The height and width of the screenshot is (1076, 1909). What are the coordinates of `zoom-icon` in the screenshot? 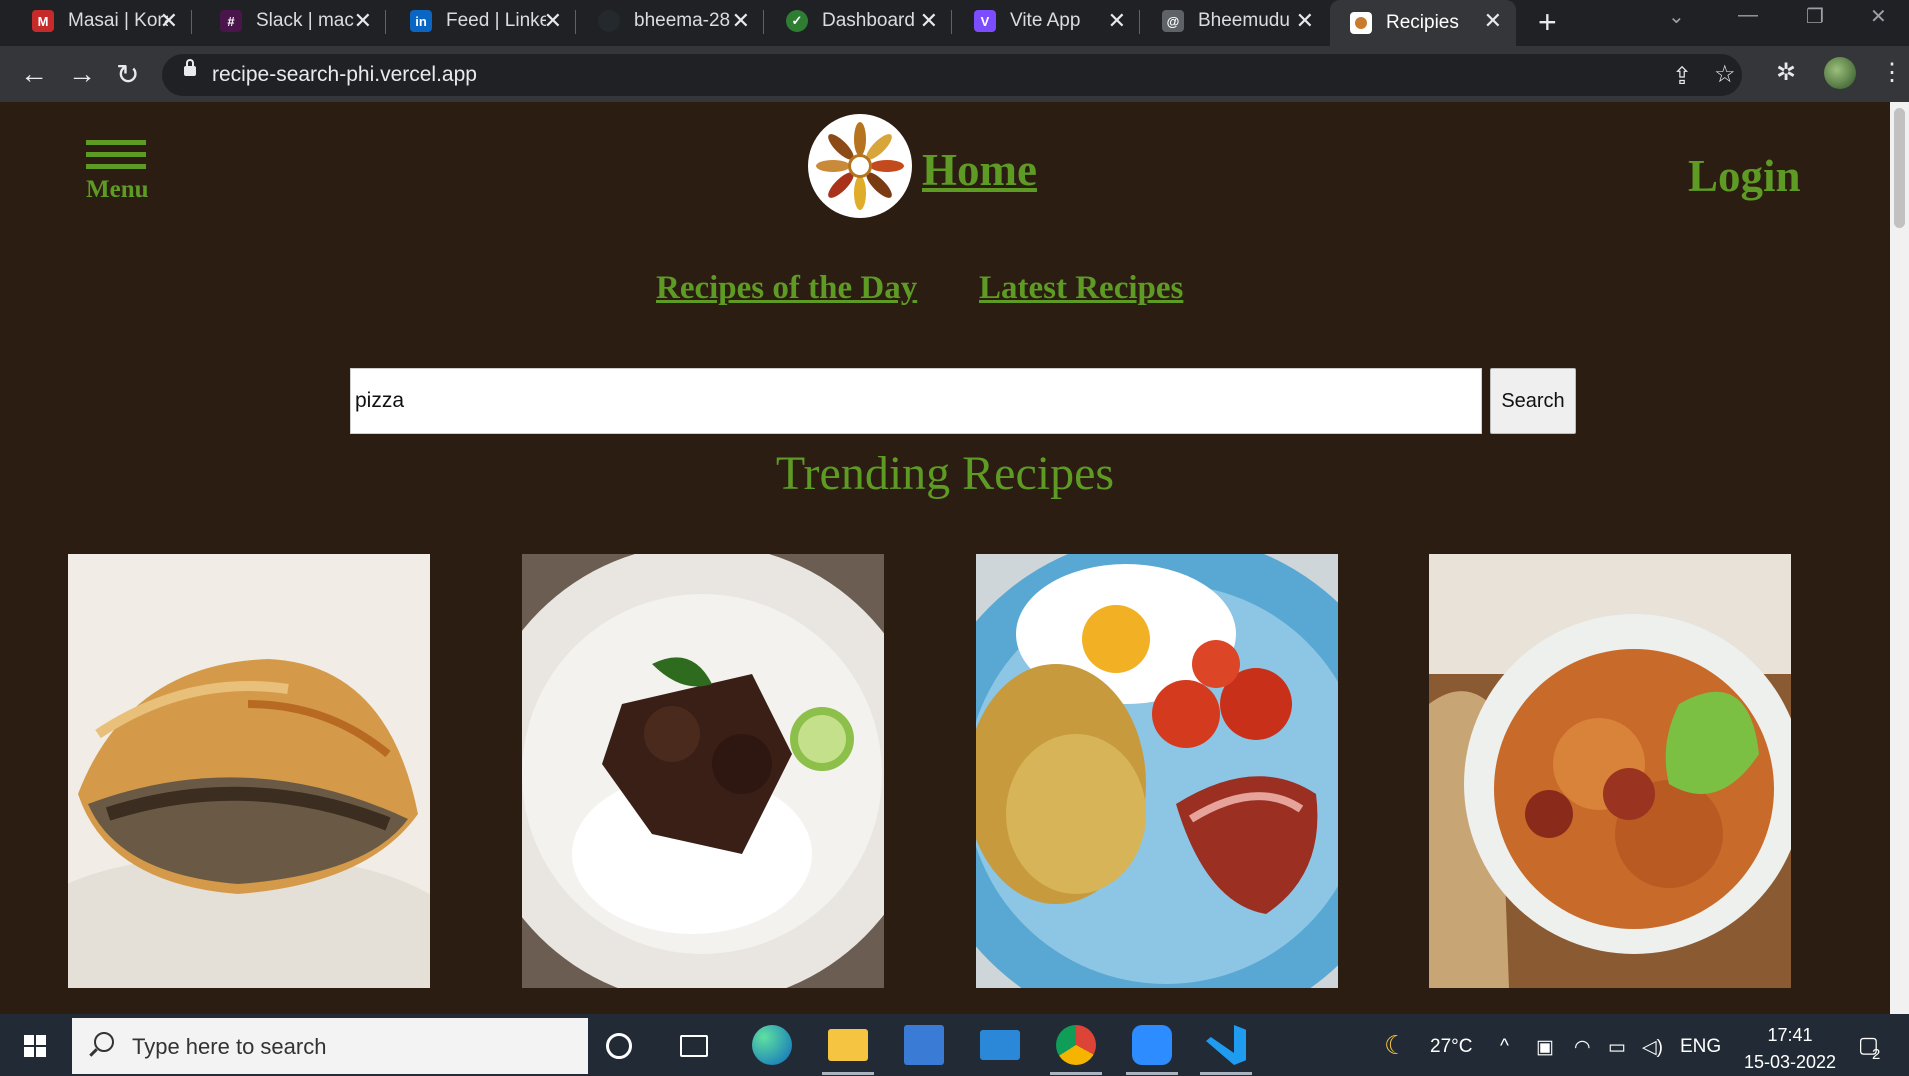 It's located at (1152, 1045).